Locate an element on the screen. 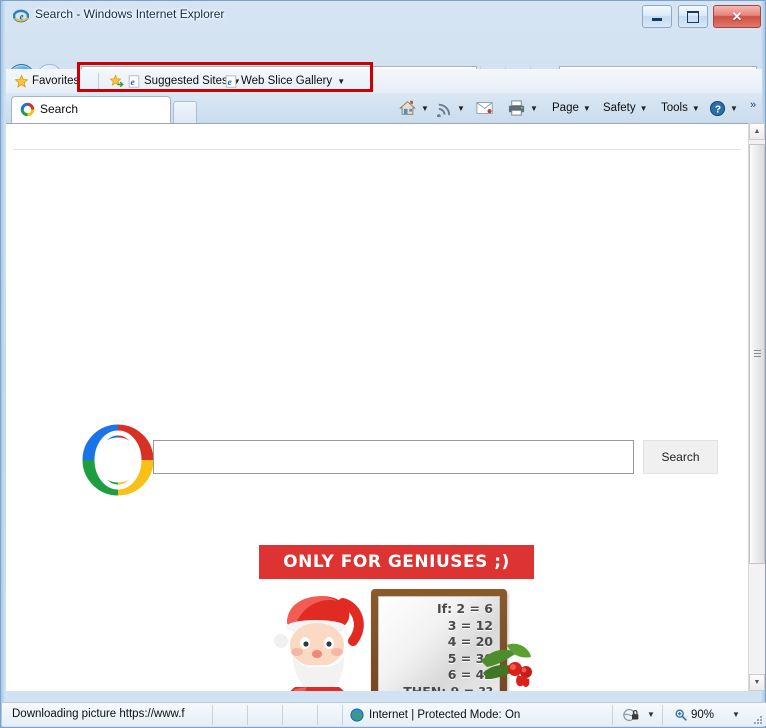 This screenshot has width=766, height=728. close-button: ✕ is located at coordinates (737, 16).